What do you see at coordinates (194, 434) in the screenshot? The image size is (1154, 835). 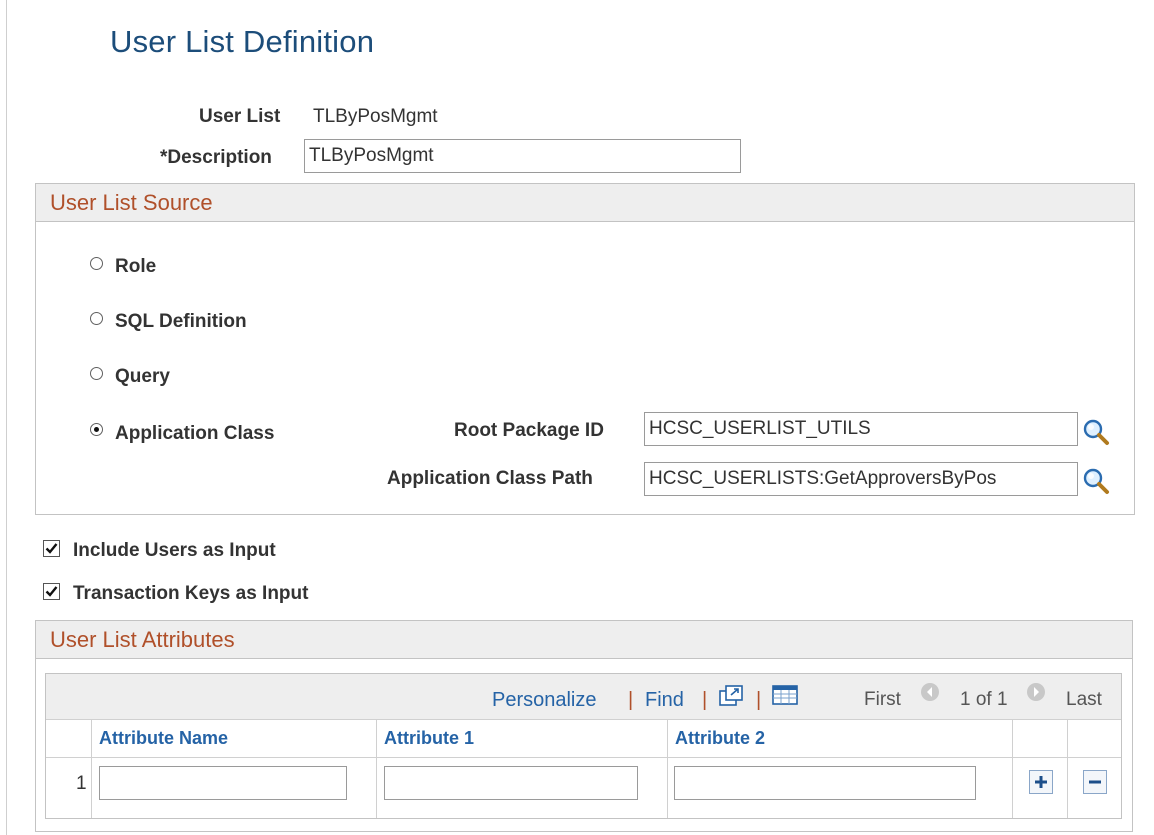 I see `application-class-radio-label: Application Class` at bounding box center [194, 434].